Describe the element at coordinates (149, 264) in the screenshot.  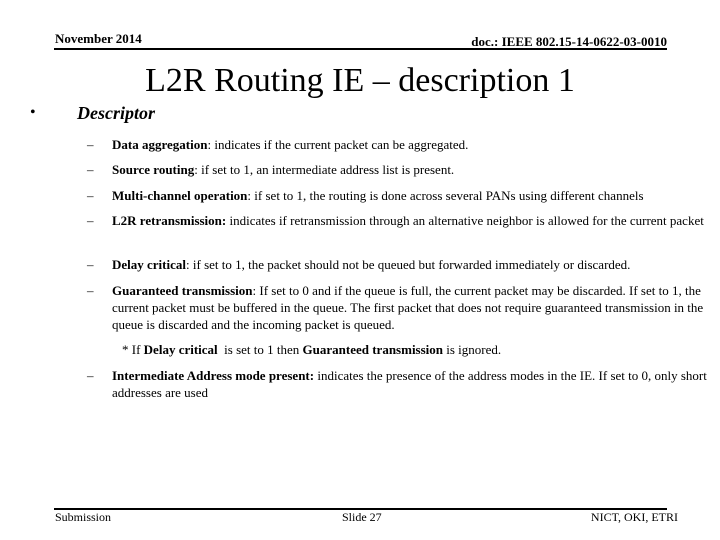
I see `item-term: Delay critical` at that location.